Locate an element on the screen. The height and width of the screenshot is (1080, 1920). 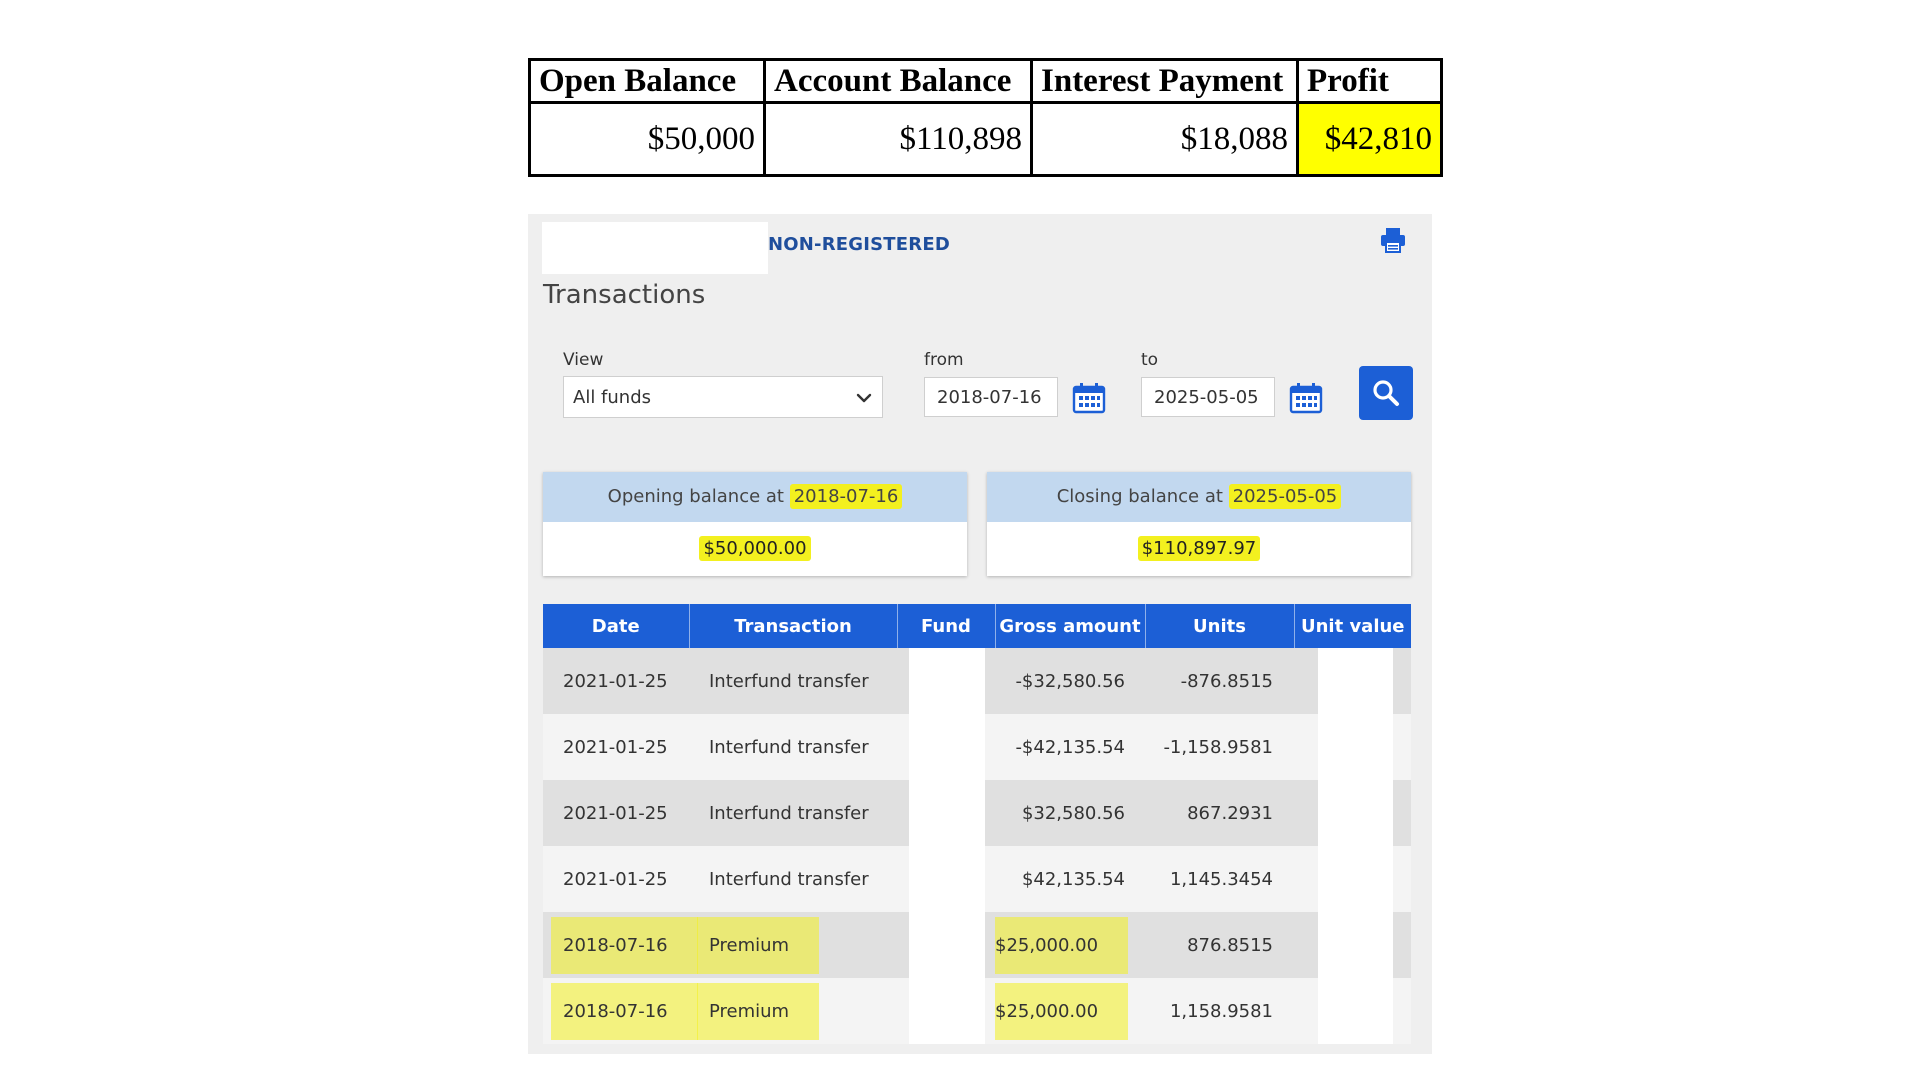
closing-balance-heading: Closing balance at 2025-05-05 is located at coordinates (1199, 497).